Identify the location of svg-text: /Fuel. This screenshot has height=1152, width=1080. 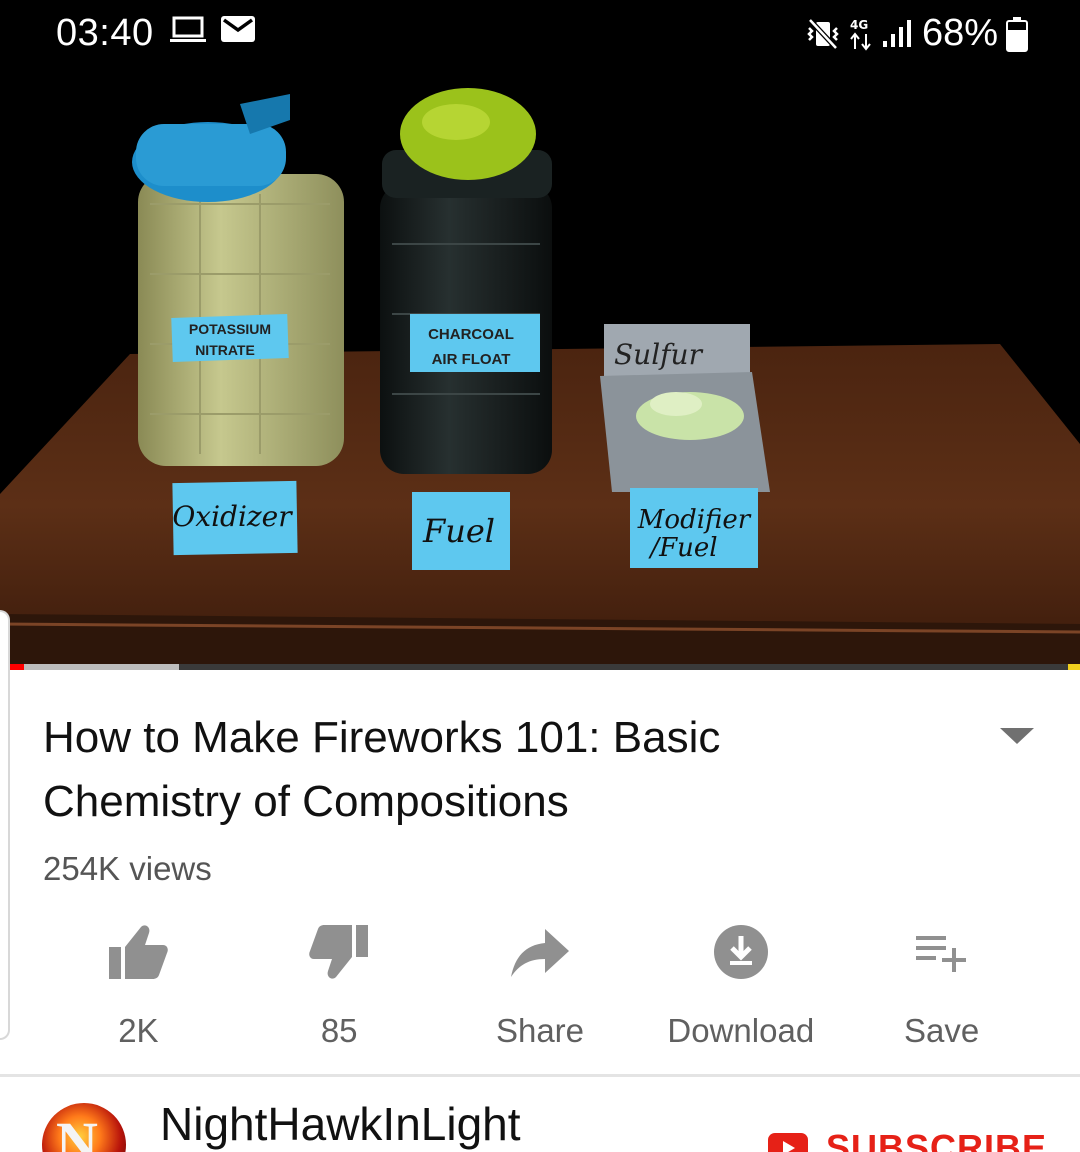
(682, 548).